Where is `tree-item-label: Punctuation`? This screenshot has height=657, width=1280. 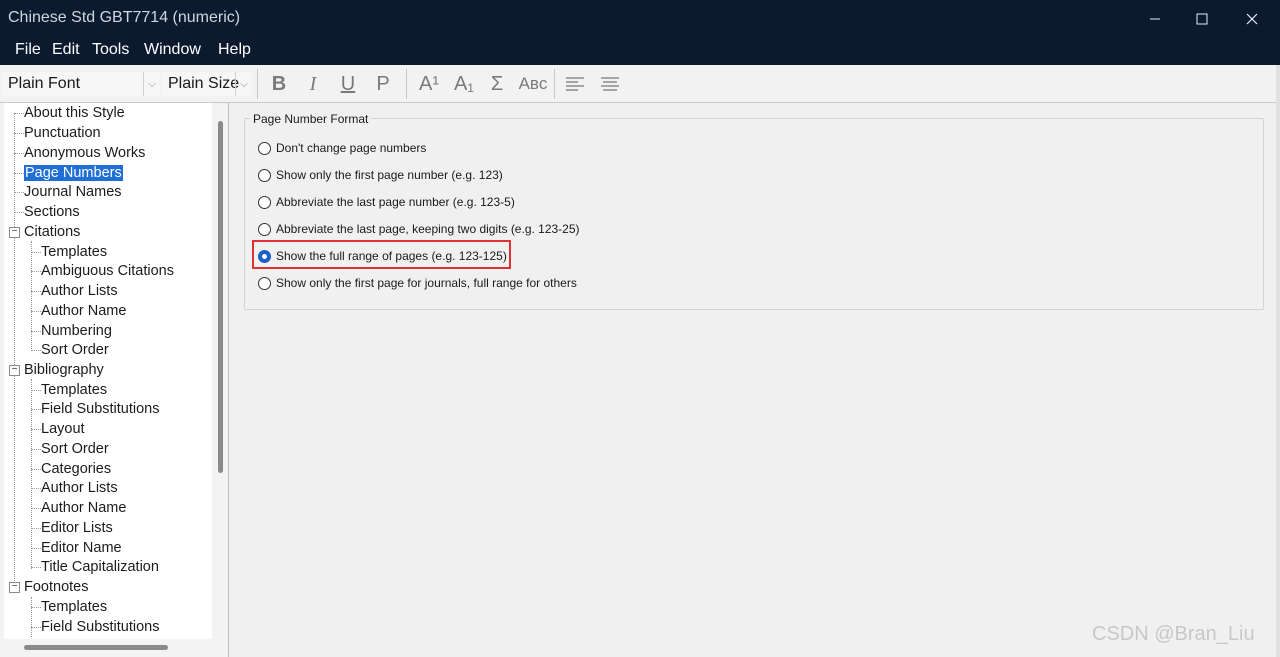 tree-item-label: Punctuation is located at coordinates (62, 133).